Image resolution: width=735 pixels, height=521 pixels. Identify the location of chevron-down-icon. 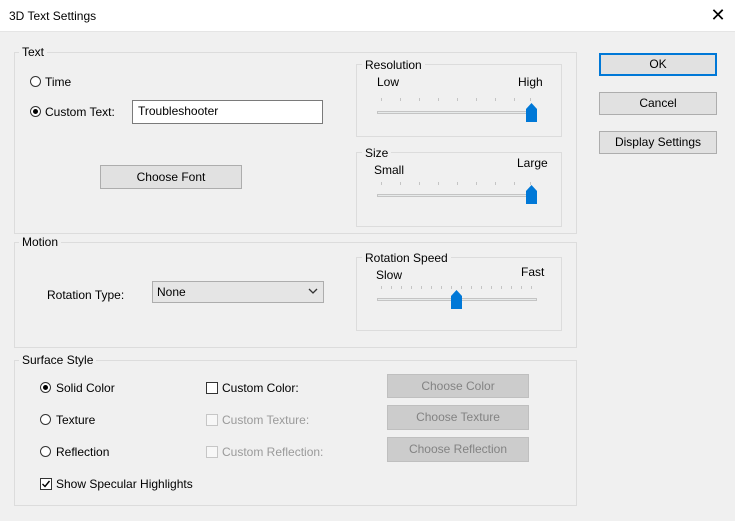
(313, 291).